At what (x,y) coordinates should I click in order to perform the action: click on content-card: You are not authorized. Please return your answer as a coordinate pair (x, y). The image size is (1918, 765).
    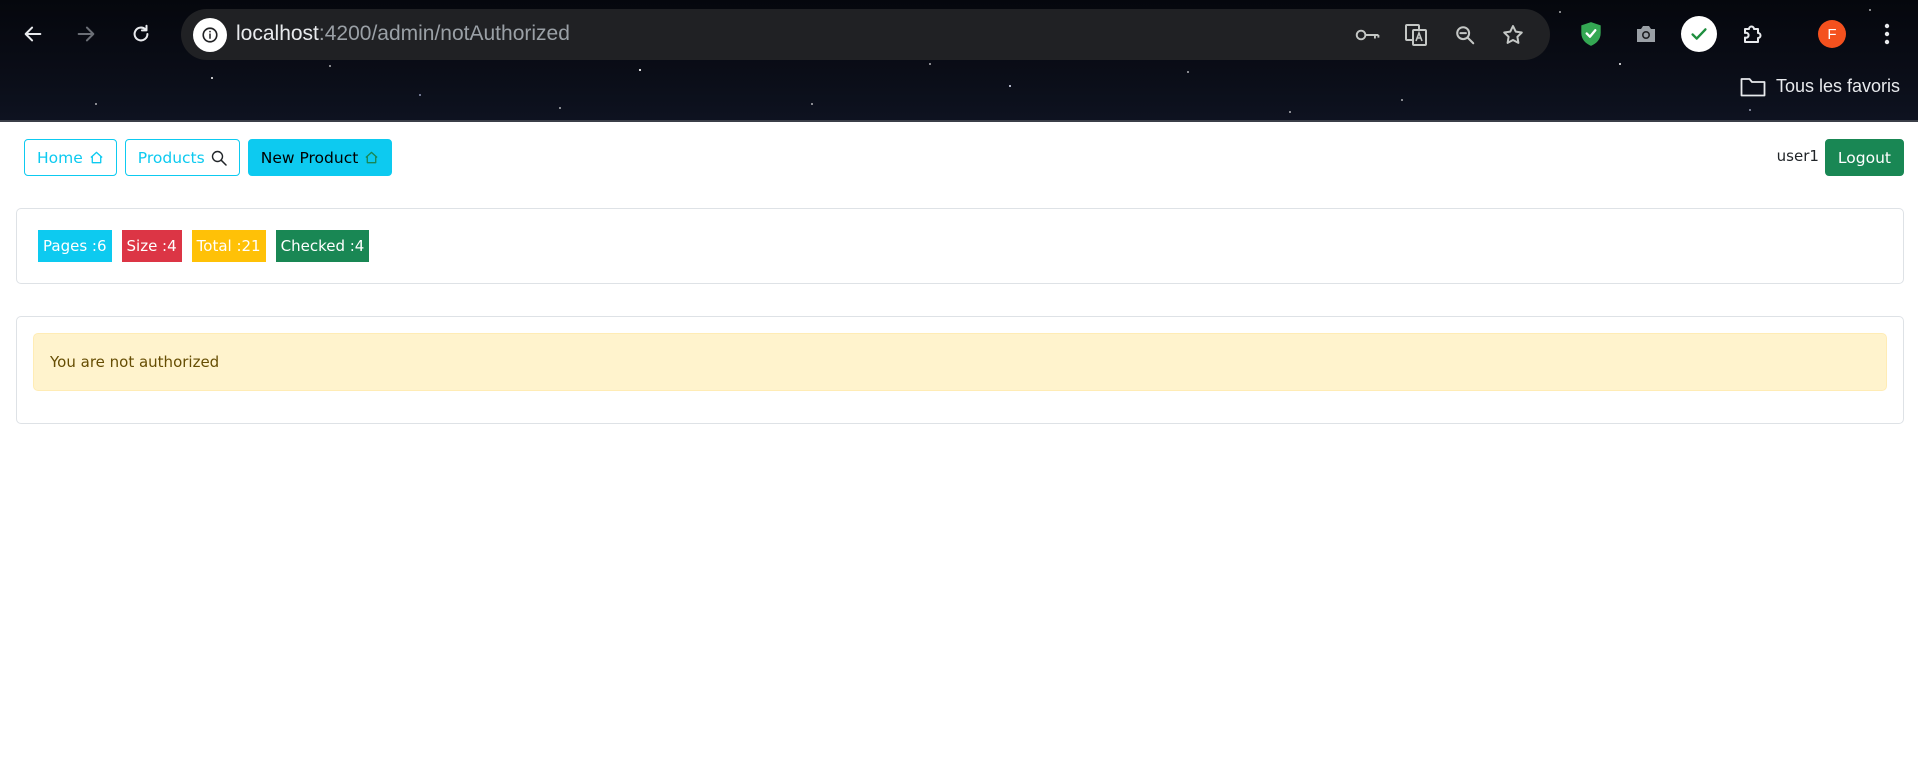
    Looking at the image, I should click on (960, 370).